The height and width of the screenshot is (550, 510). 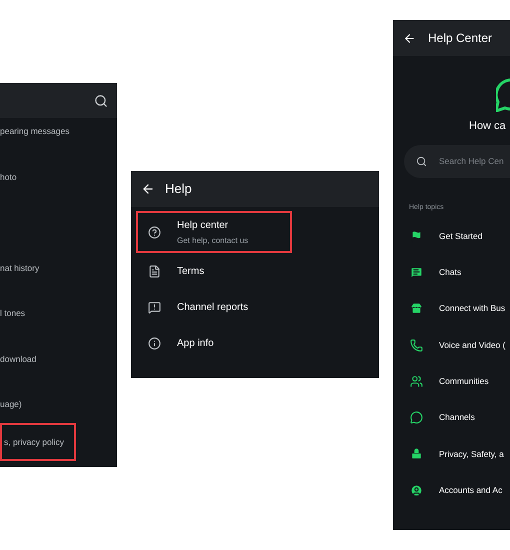 I want to click on store-icon, so click(x=416, y=309).